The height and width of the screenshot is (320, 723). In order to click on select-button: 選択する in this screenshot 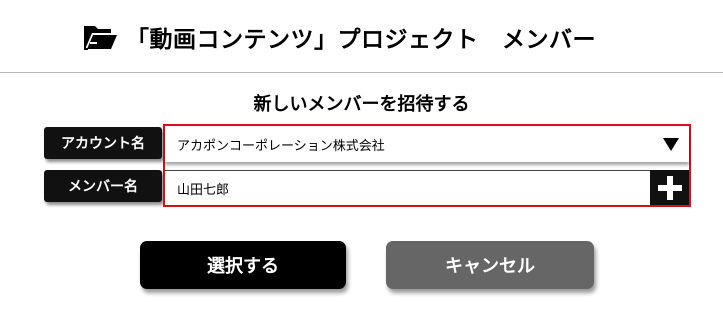, I will do `click(243, 265)`.